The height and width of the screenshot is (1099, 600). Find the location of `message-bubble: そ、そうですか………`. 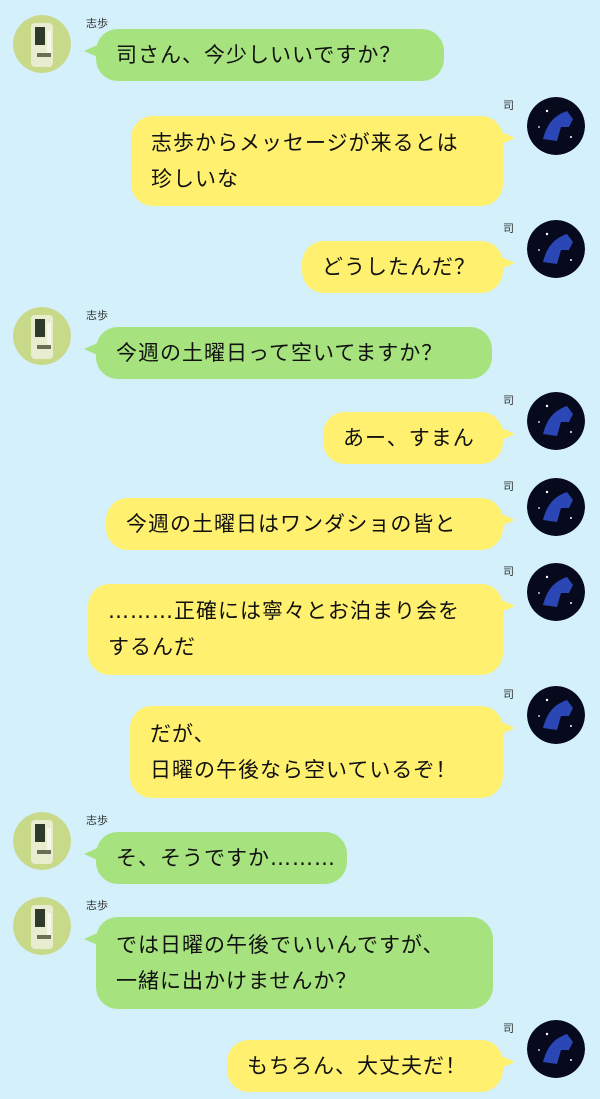

message-bubble: そ、そうですか……… is located at coordinates (215, 858).